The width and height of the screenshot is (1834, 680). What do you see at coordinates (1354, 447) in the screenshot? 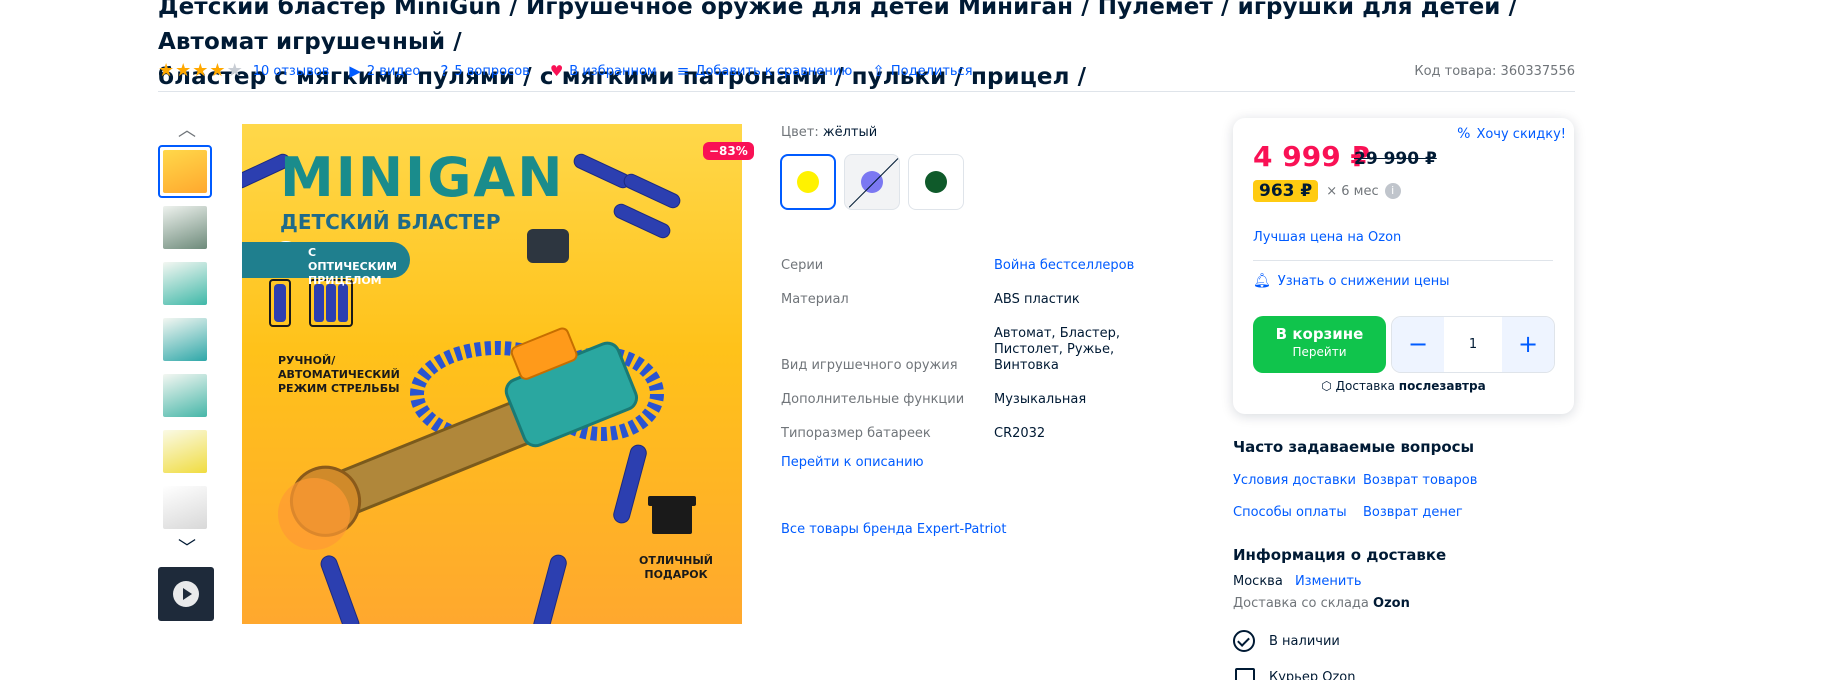
I see `faq-title: Часто задаваемые вопросы` at bounding box center [1354, 447].